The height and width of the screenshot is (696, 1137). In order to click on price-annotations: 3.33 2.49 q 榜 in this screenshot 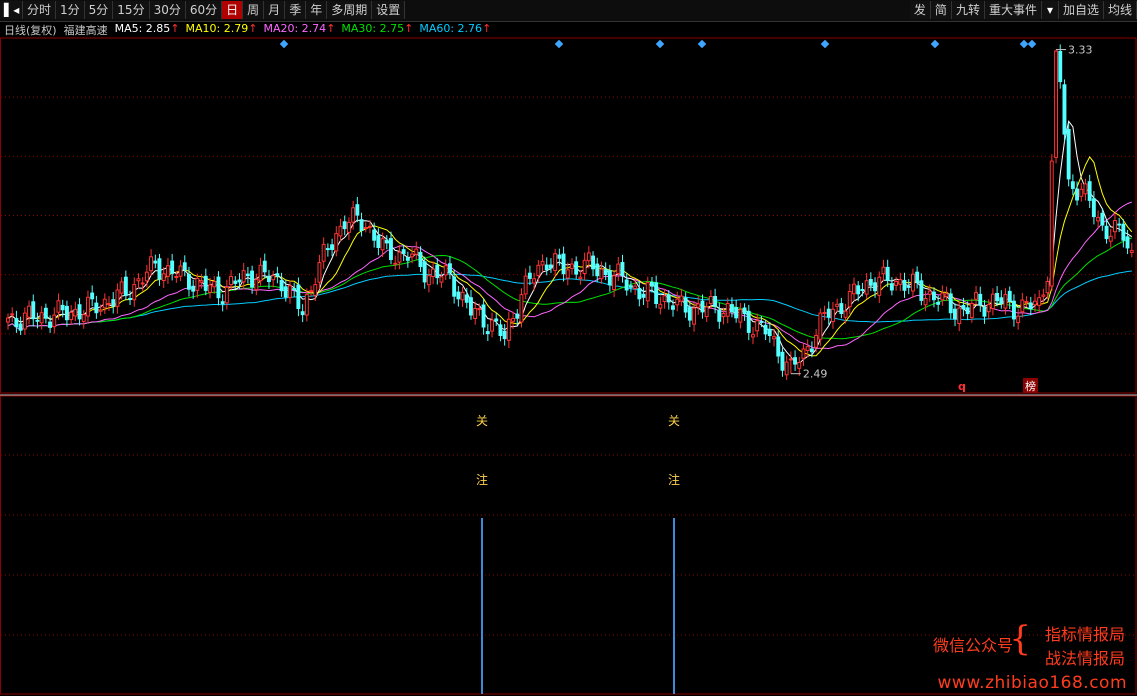, I will do `click(941, 218)`.